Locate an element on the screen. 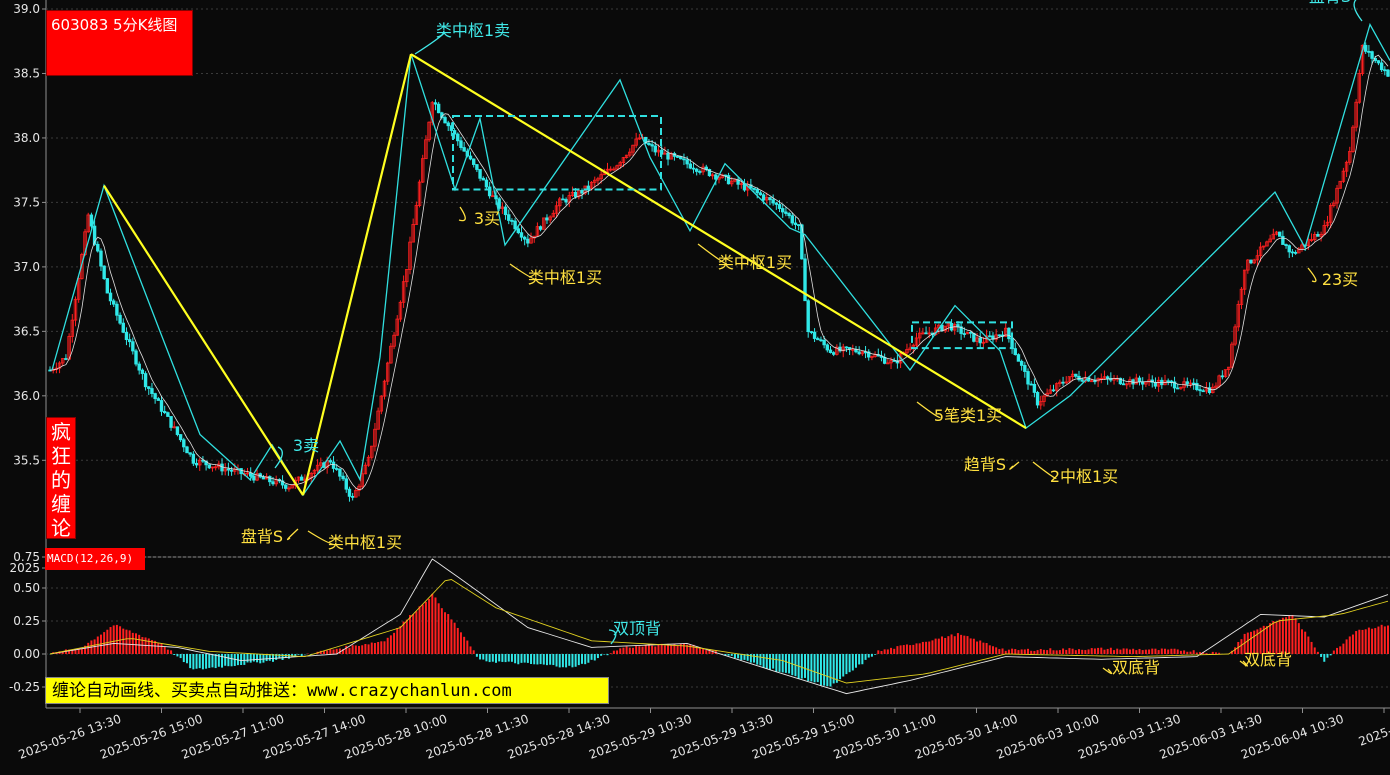  price-tick-label: 36.0 is located at coordinates (26, 396).